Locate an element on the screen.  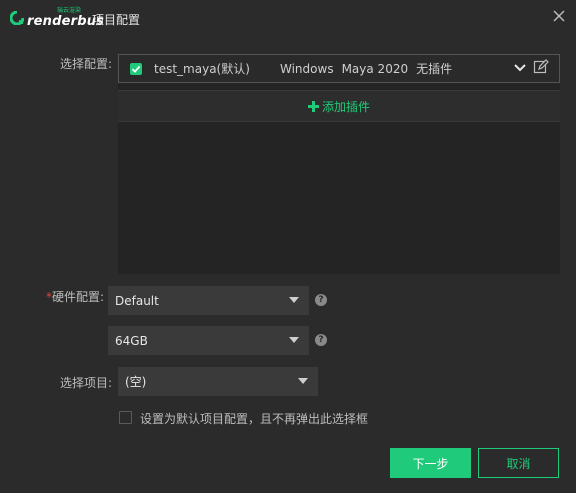
expand-button is located at coordinates (520, 68).